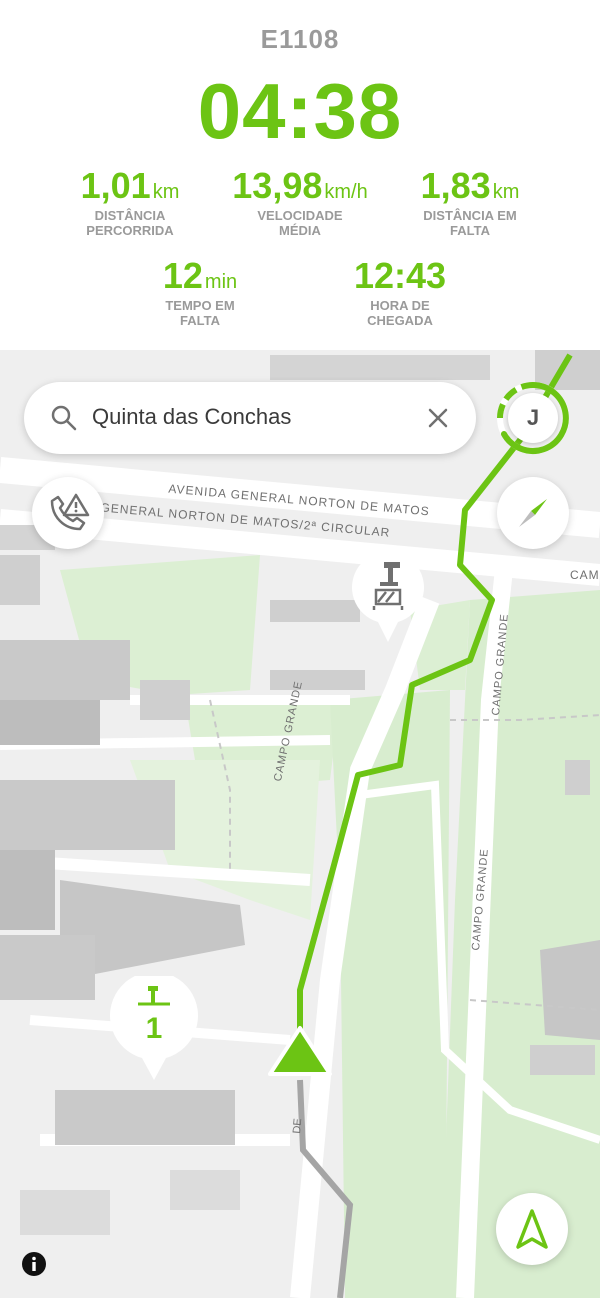  Describe the element at coordinates (400, 275) in the screenshot. I see `stat-value: 12:43` at that location.